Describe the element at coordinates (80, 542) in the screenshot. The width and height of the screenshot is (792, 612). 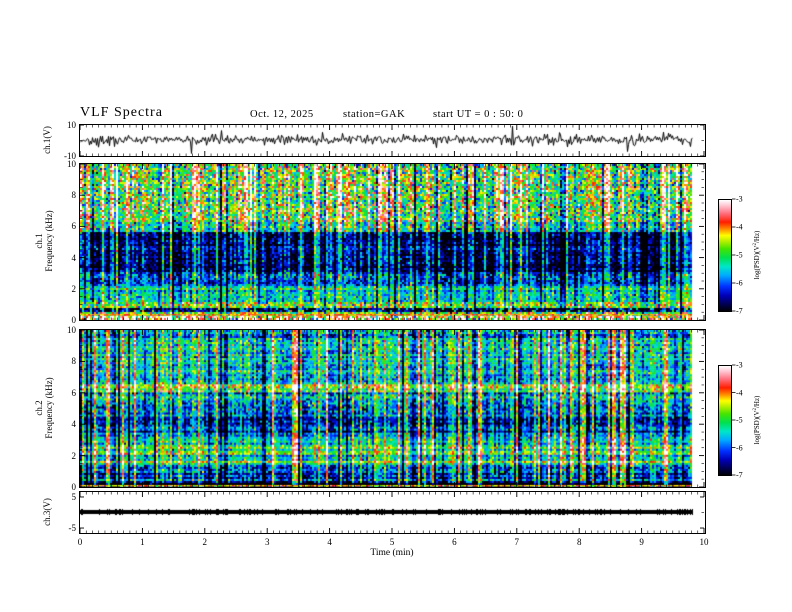
I see `x-tick-label: 0` at that location.